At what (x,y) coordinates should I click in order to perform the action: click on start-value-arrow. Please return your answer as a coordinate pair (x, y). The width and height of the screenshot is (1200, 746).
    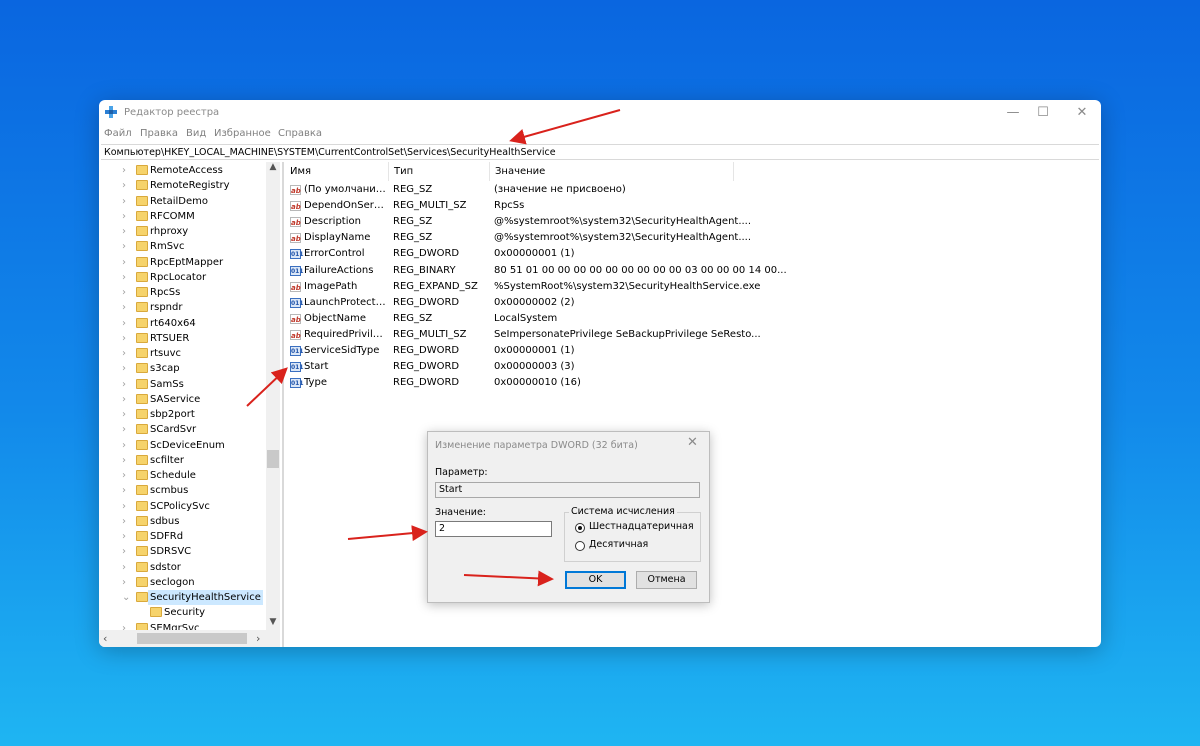
    Looking at the image, I should click on (267, 387).